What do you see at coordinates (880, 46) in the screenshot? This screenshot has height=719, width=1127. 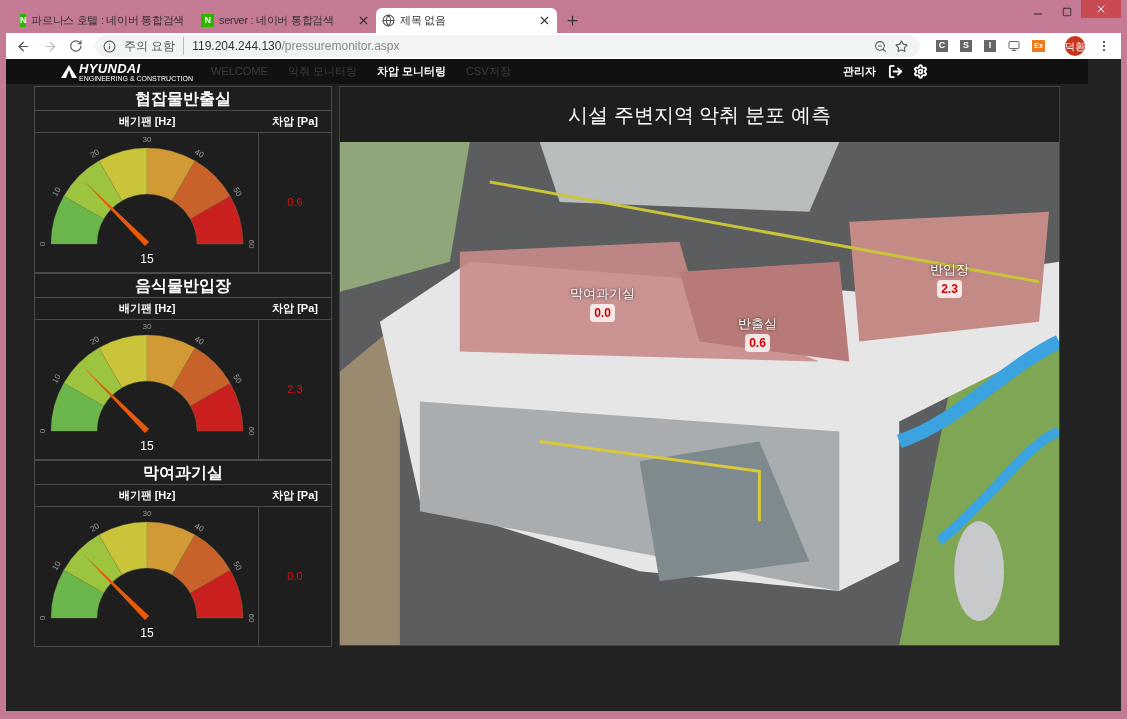 I see `zoom-icon` at bounding box center [880, 46].